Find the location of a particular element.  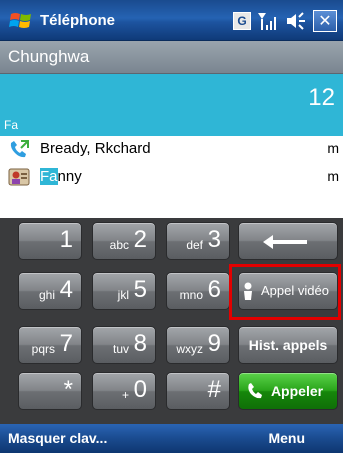

g-icon: G is located at coordinates (242, 21).